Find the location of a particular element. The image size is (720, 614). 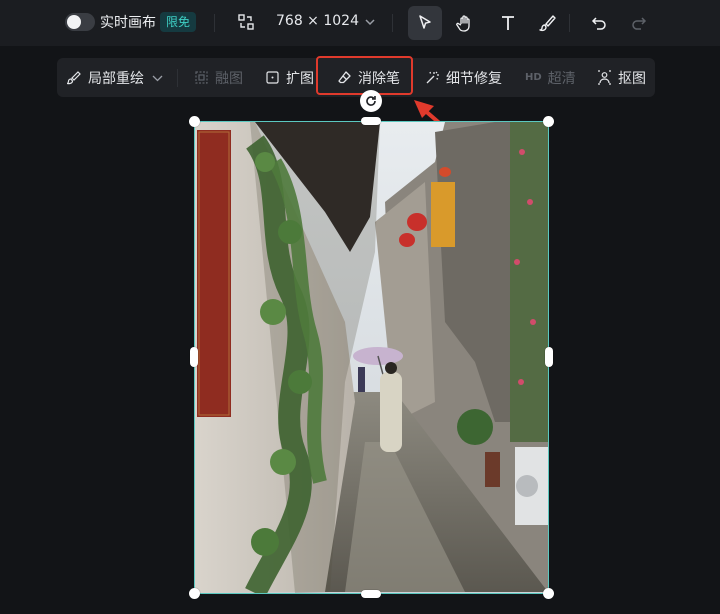

brush-icon is located at coordinates (547, 23).